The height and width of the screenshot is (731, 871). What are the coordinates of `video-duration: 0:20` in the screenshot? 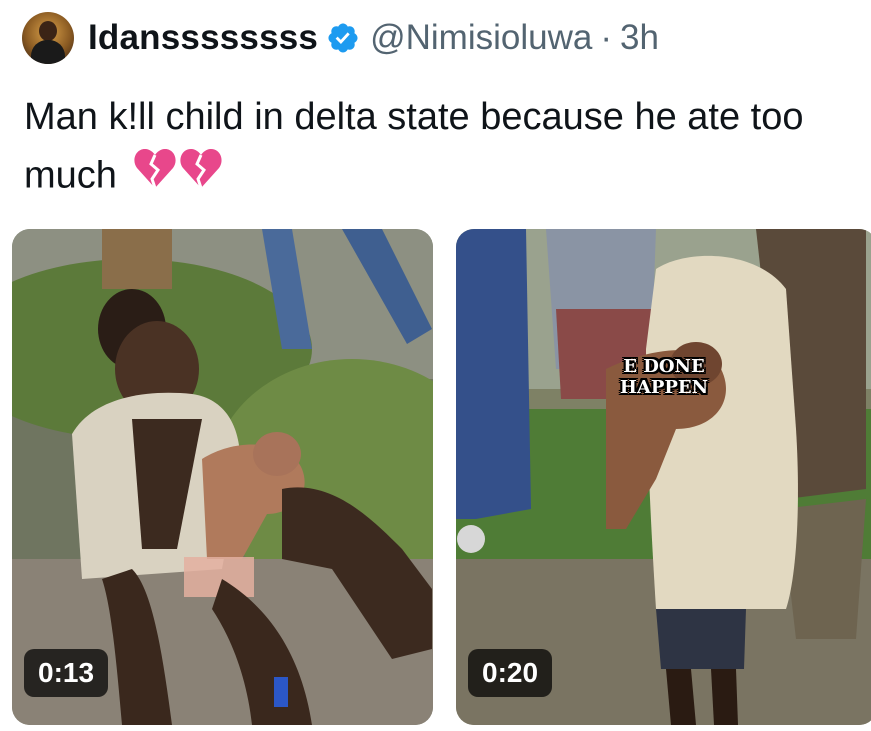 It's located at (510, 673).